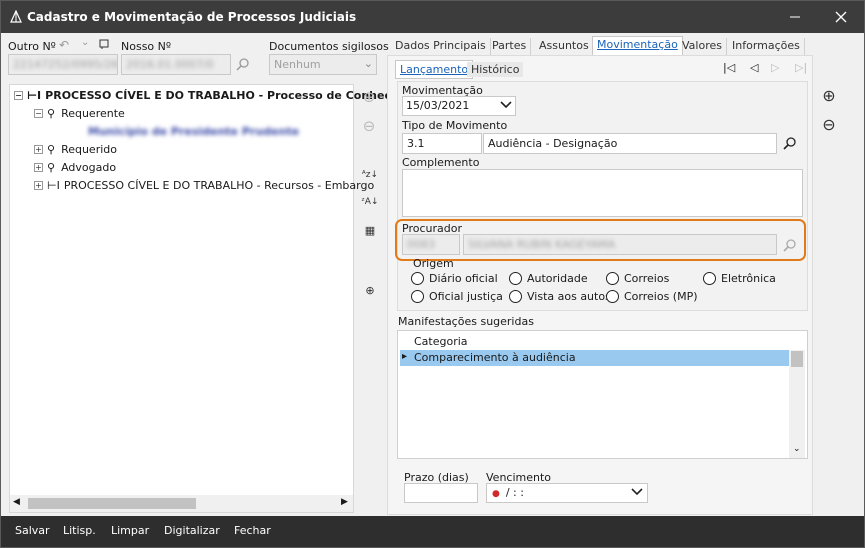 This screenshot has height=548, width=865. I want to click on subtab-historico: Histórico, so click(495, 69).